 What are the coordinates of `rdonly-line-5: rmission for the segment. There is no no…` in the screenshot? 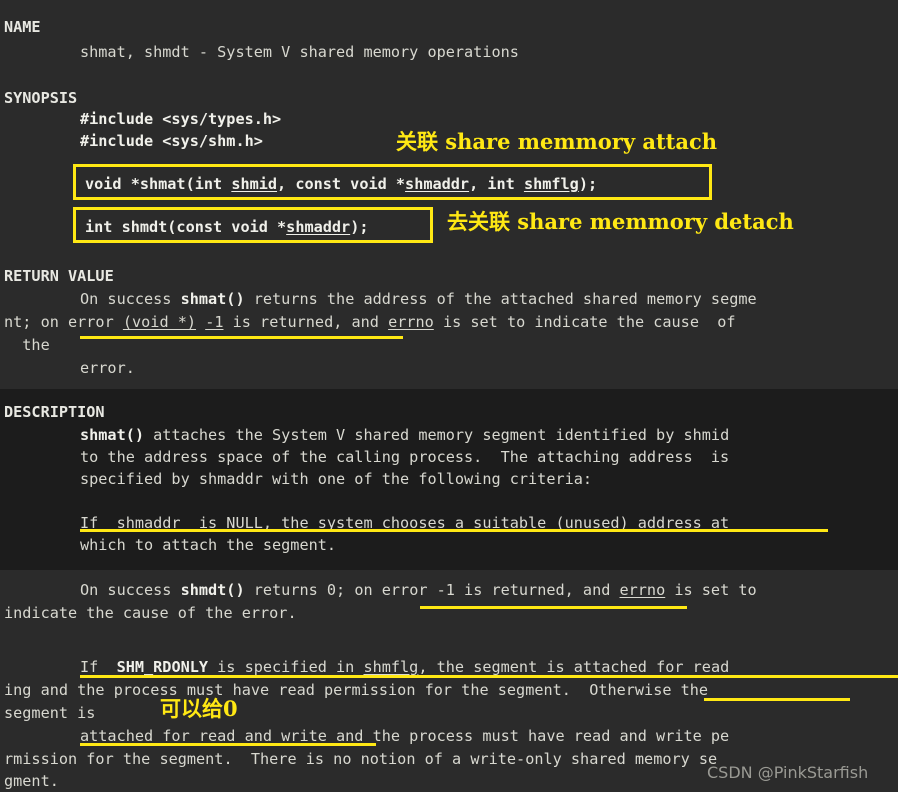 It's located at (361, 759).